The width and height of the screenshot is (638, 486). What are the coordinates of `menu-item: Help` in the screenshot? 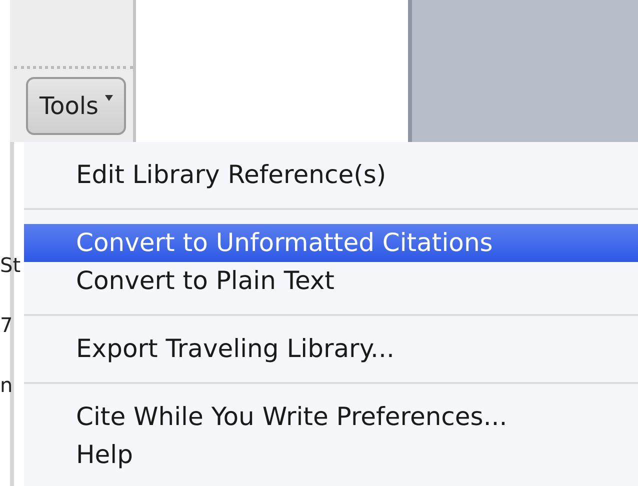 It's located at (331, 455).